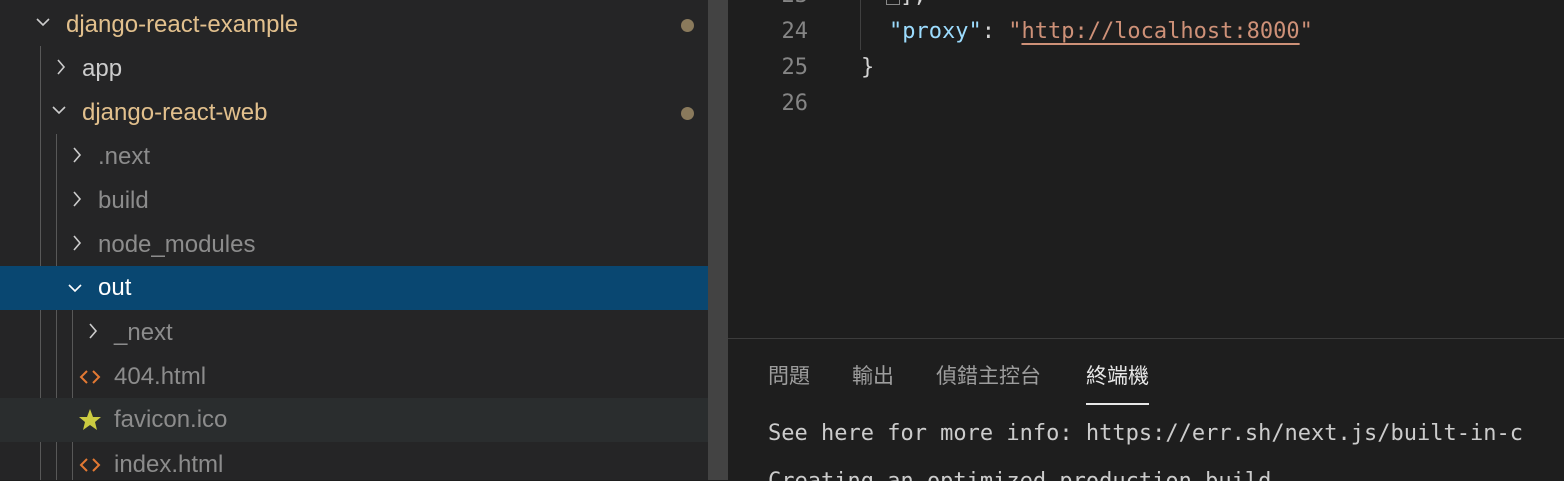 The height and width of the screenshot is (481, 1564). I want to click on tree-label: django-react-web, so click(175, 112).